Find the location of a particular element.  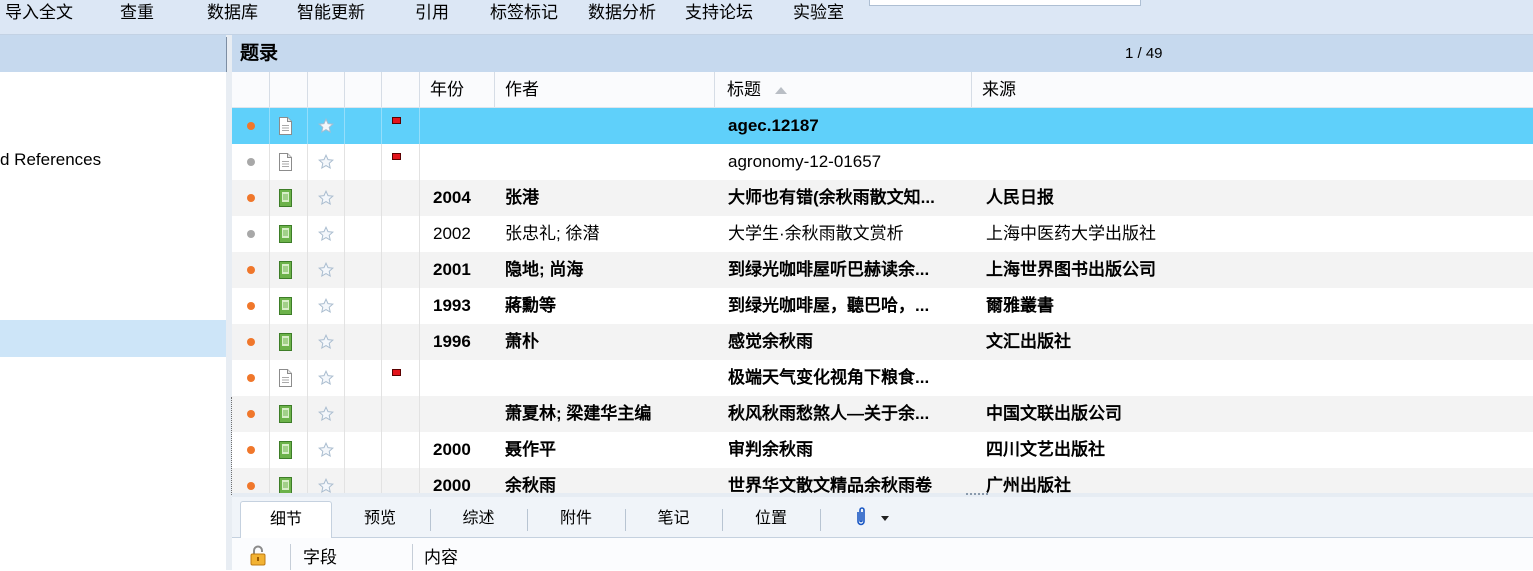

sort-ascending-icon is located at coordinates (781, 90).